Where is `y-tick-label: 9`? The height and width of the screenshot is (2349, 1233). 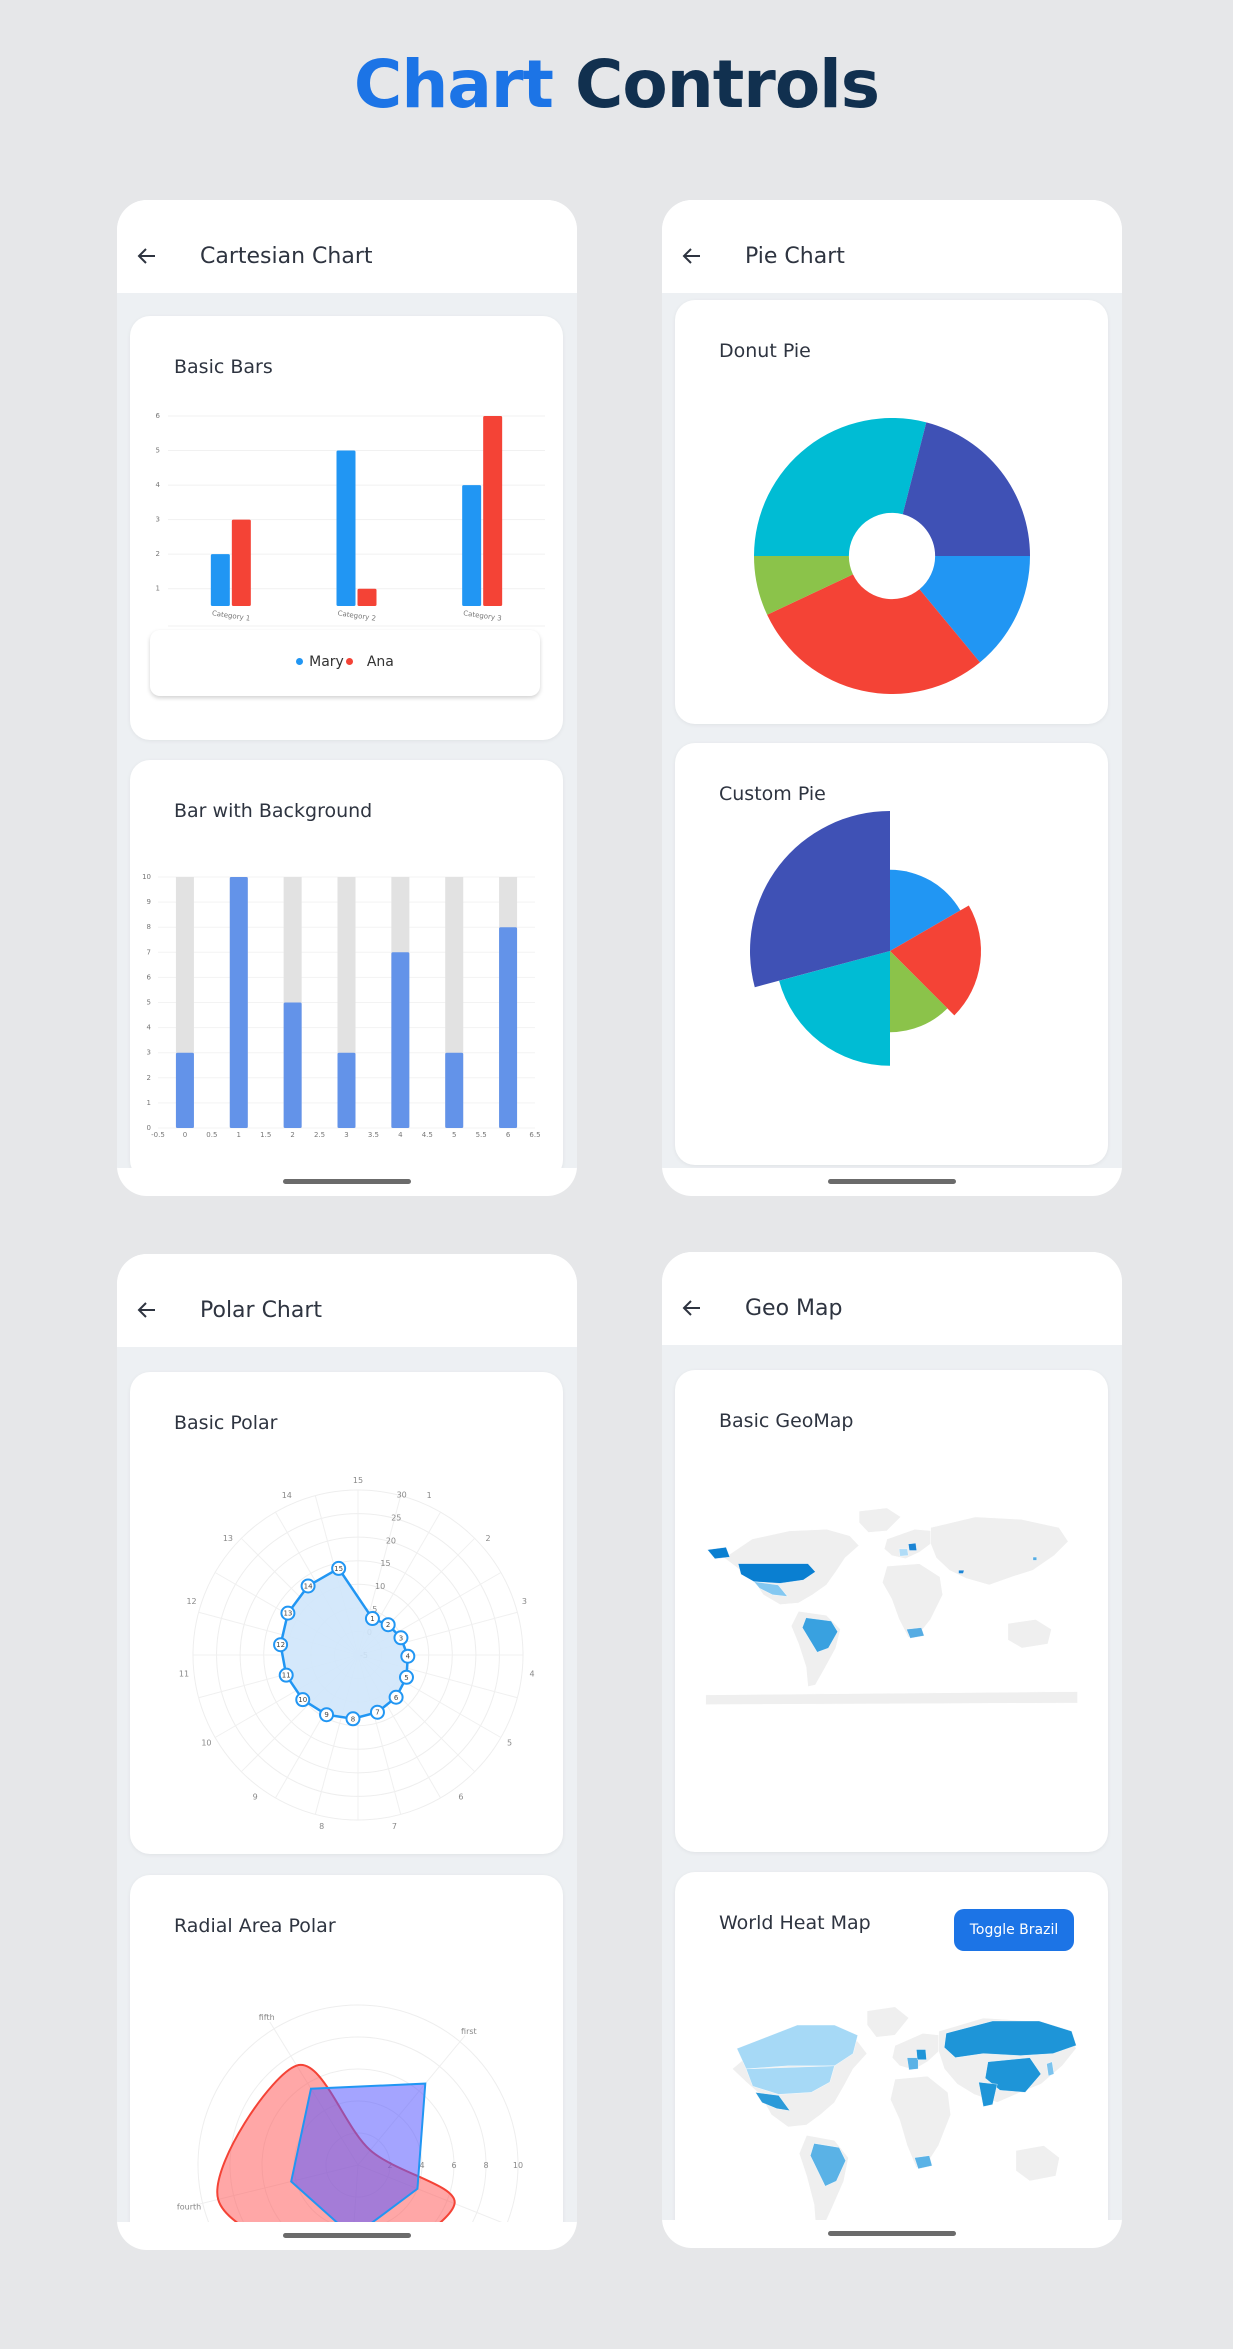
y-tick-label: 9 is located at coordinates (149, 902).